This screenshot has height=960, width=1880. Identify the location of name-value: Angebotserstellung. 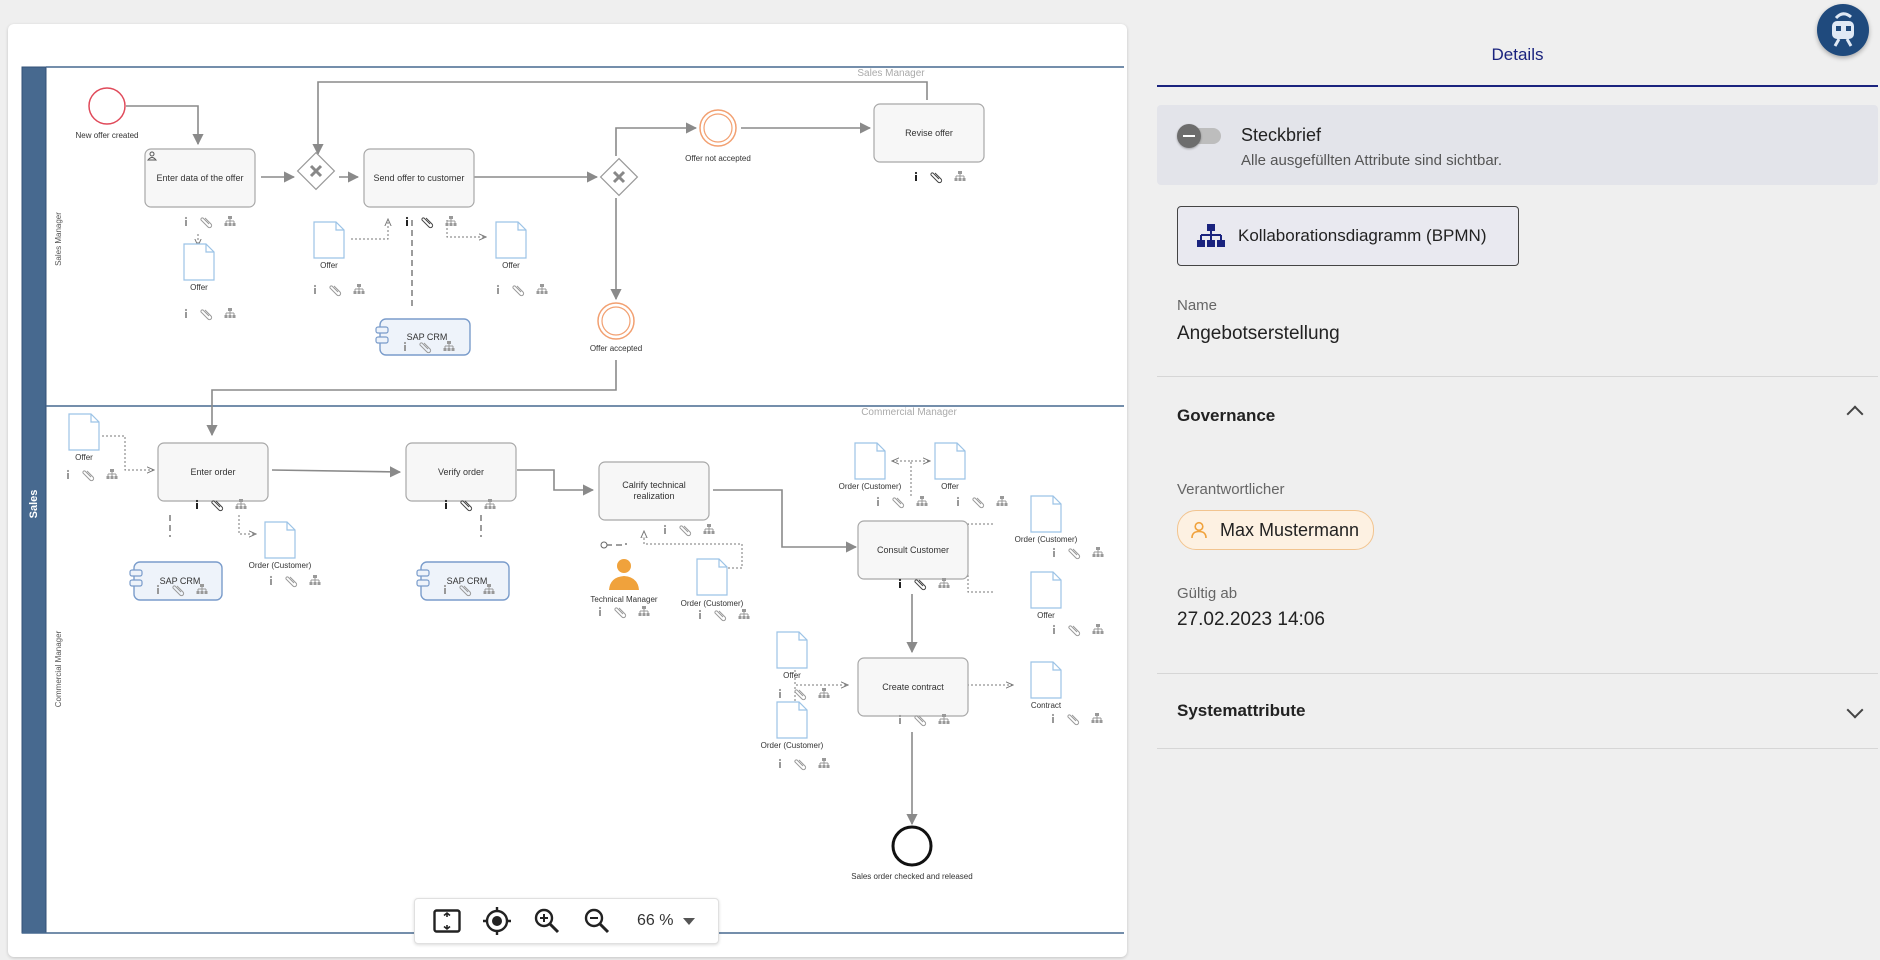
(1258, 333).